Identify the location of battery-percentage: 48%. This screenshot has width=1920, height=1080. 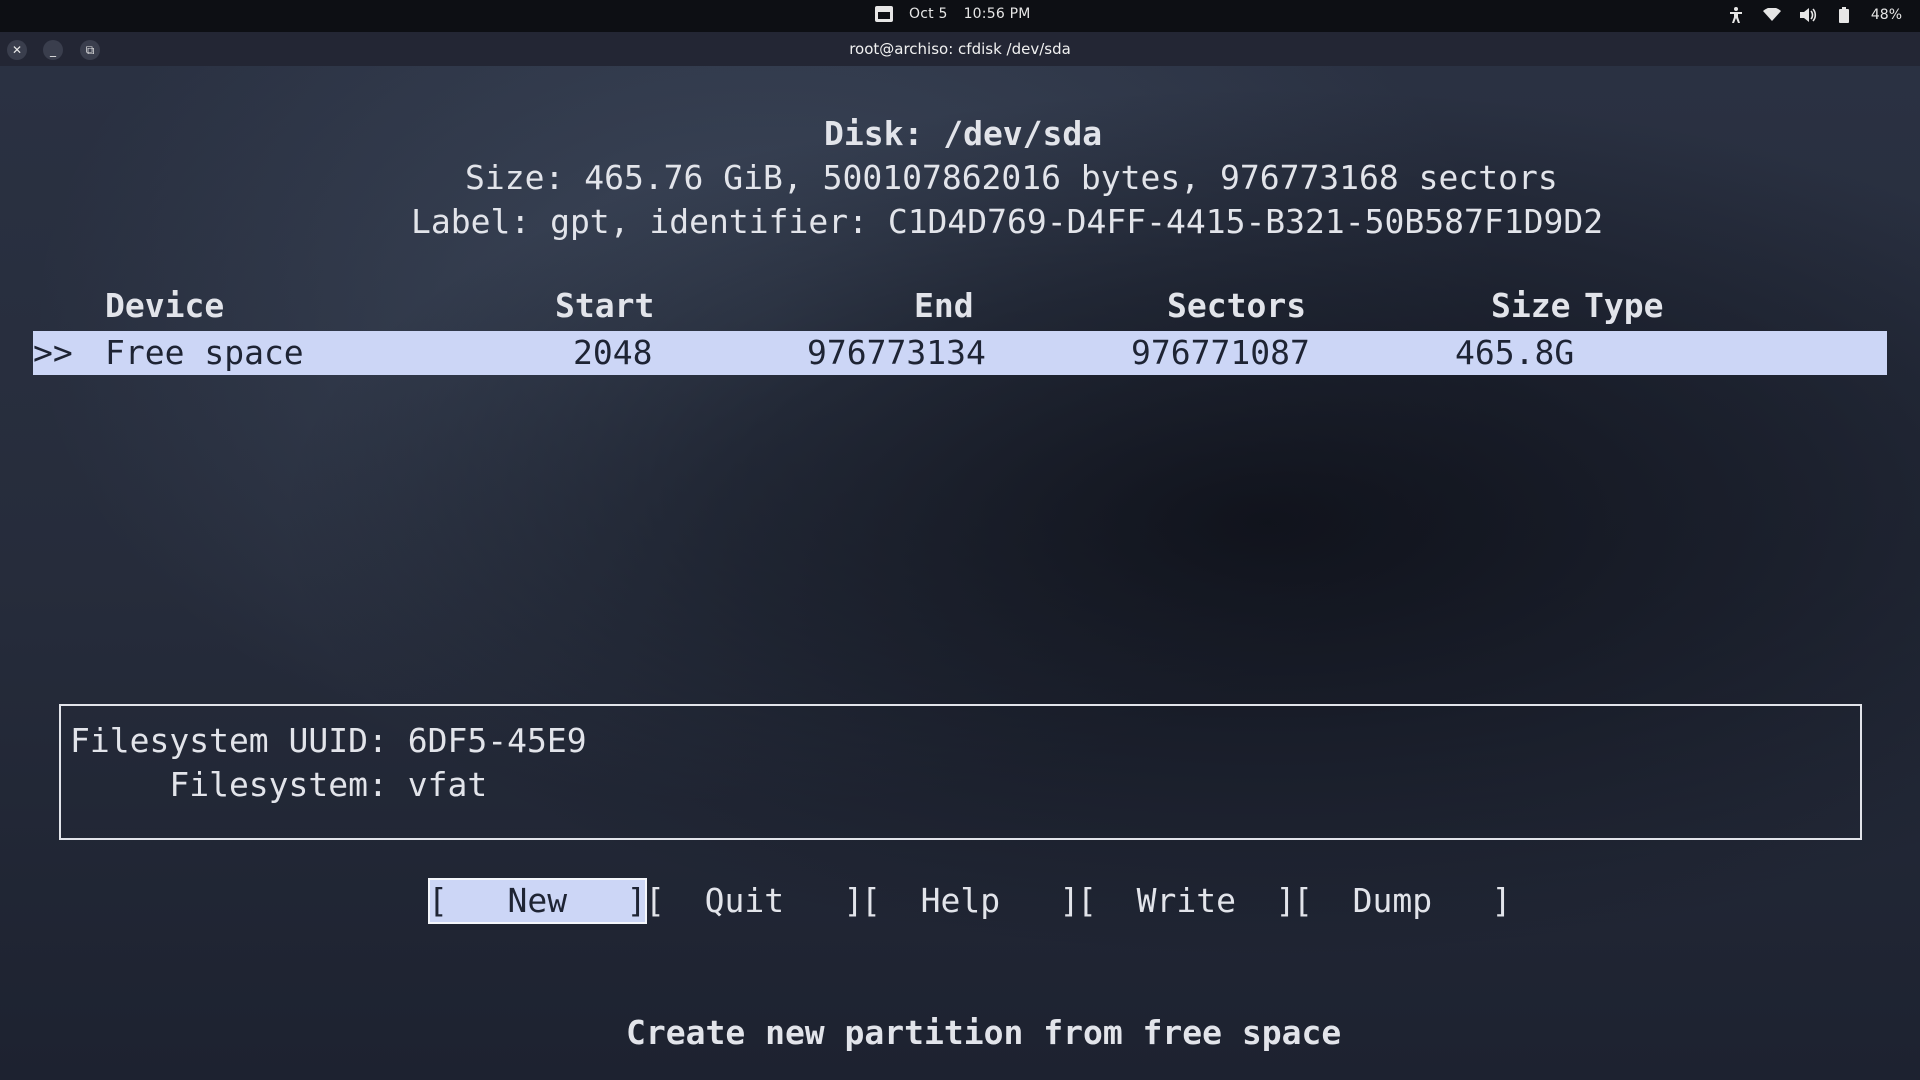
(1886, 15).